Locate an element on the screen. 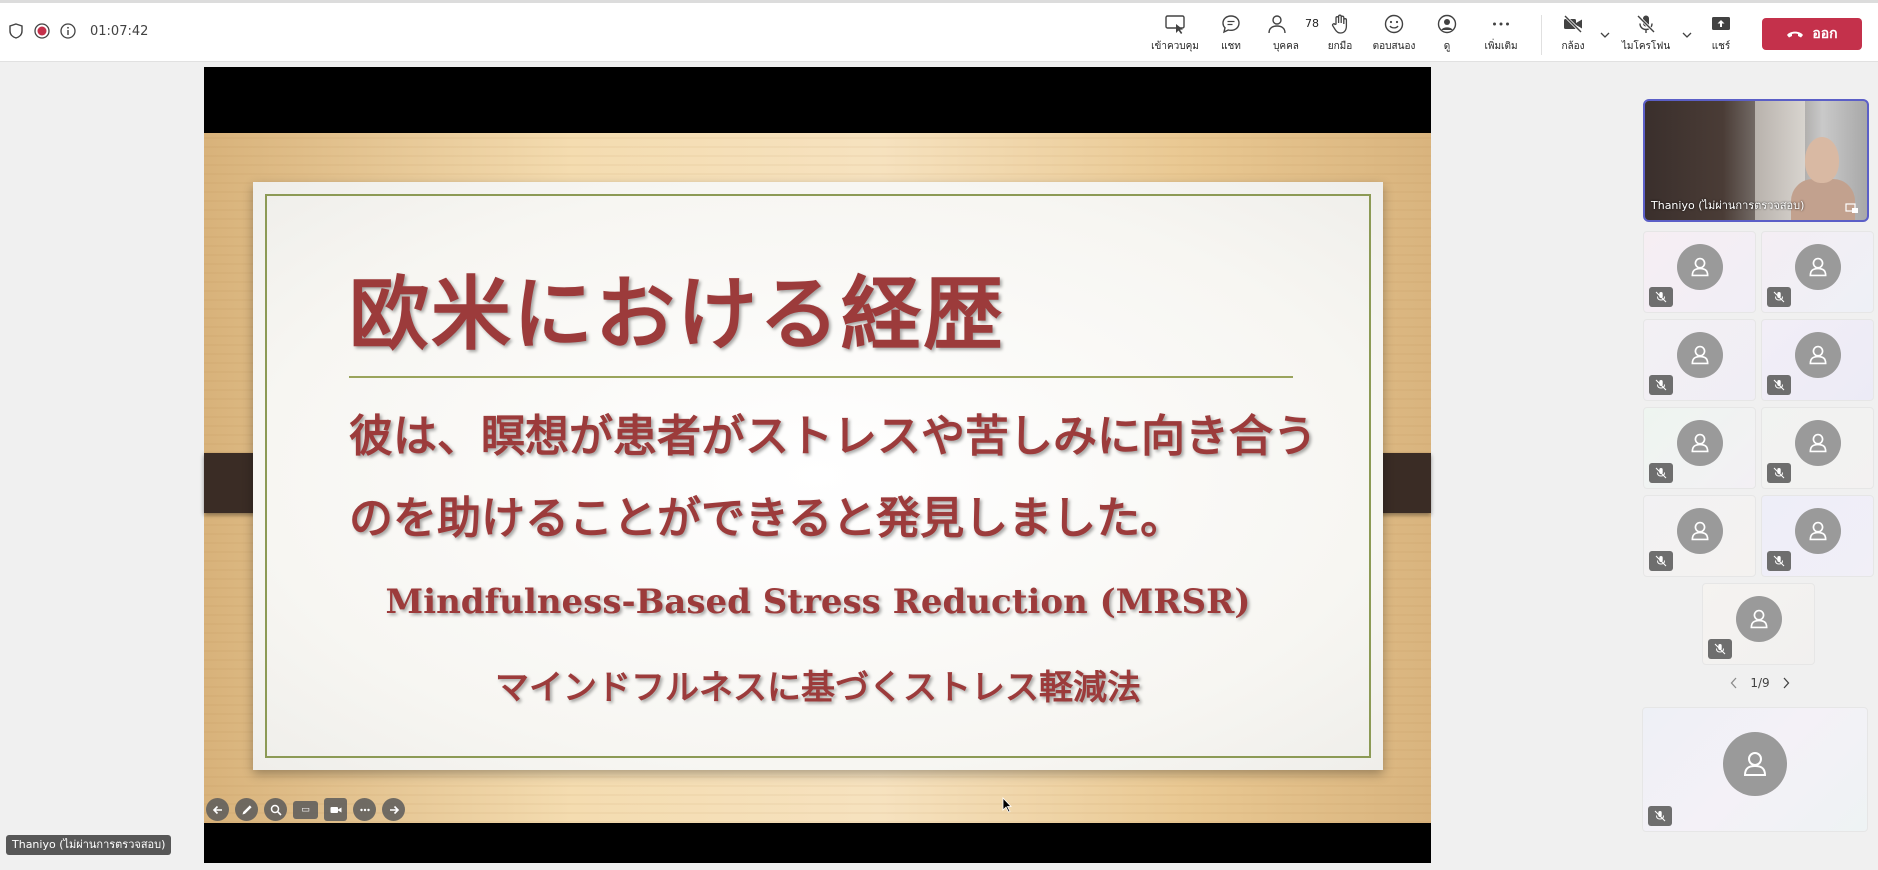 This screenshot has width=1878, height=870. hang-up-icon is located at coordinates (1795, 34).